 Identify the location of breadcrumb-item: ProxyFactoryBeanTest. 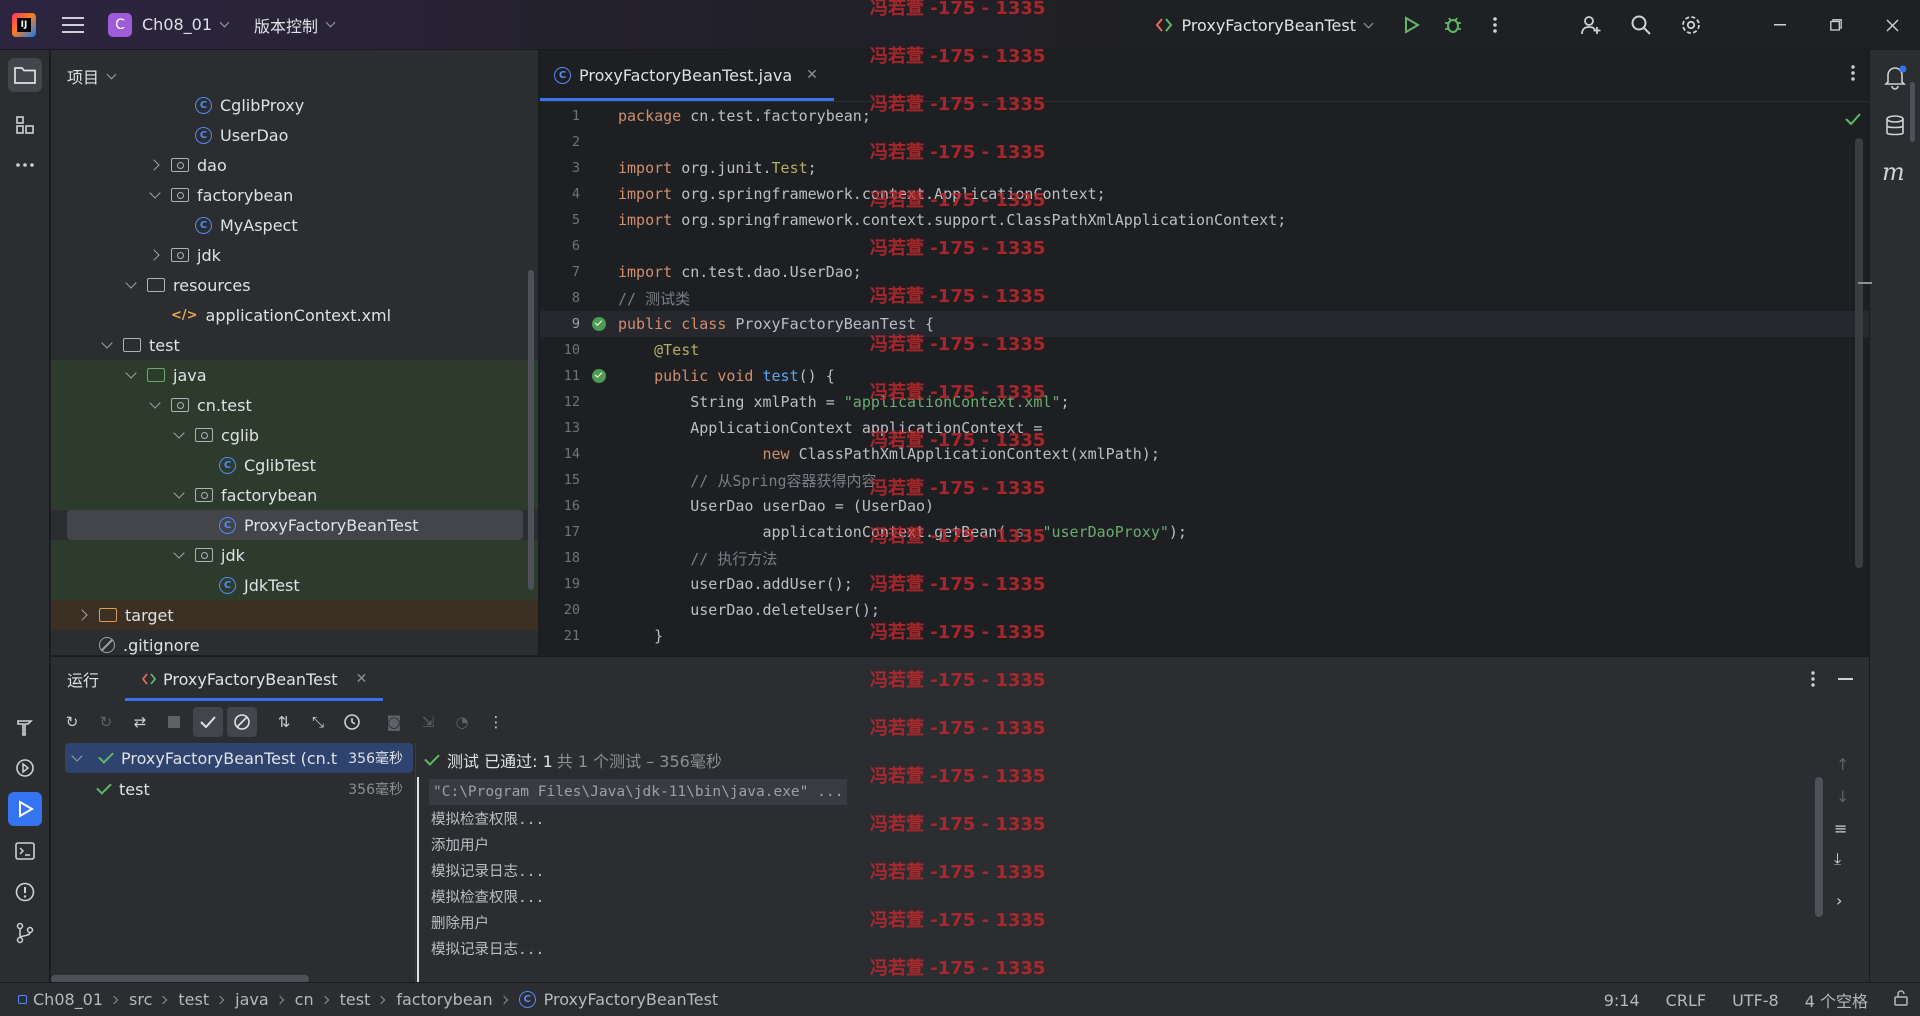
(631, 999).